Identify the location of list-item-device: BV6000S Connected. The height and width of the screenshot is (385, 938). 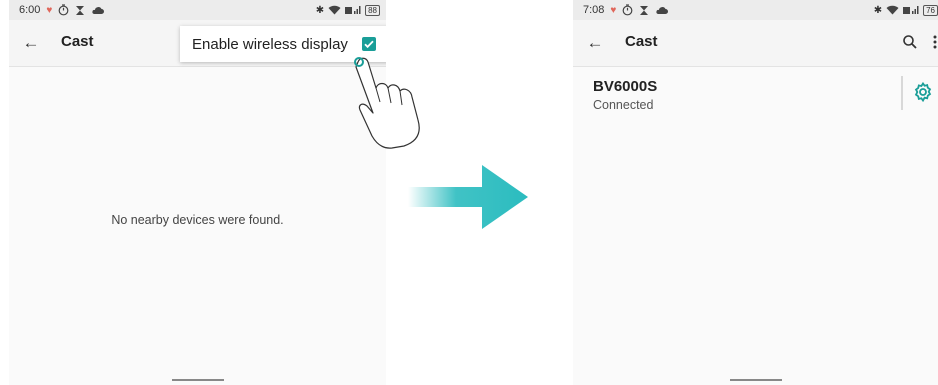
(755, 95).